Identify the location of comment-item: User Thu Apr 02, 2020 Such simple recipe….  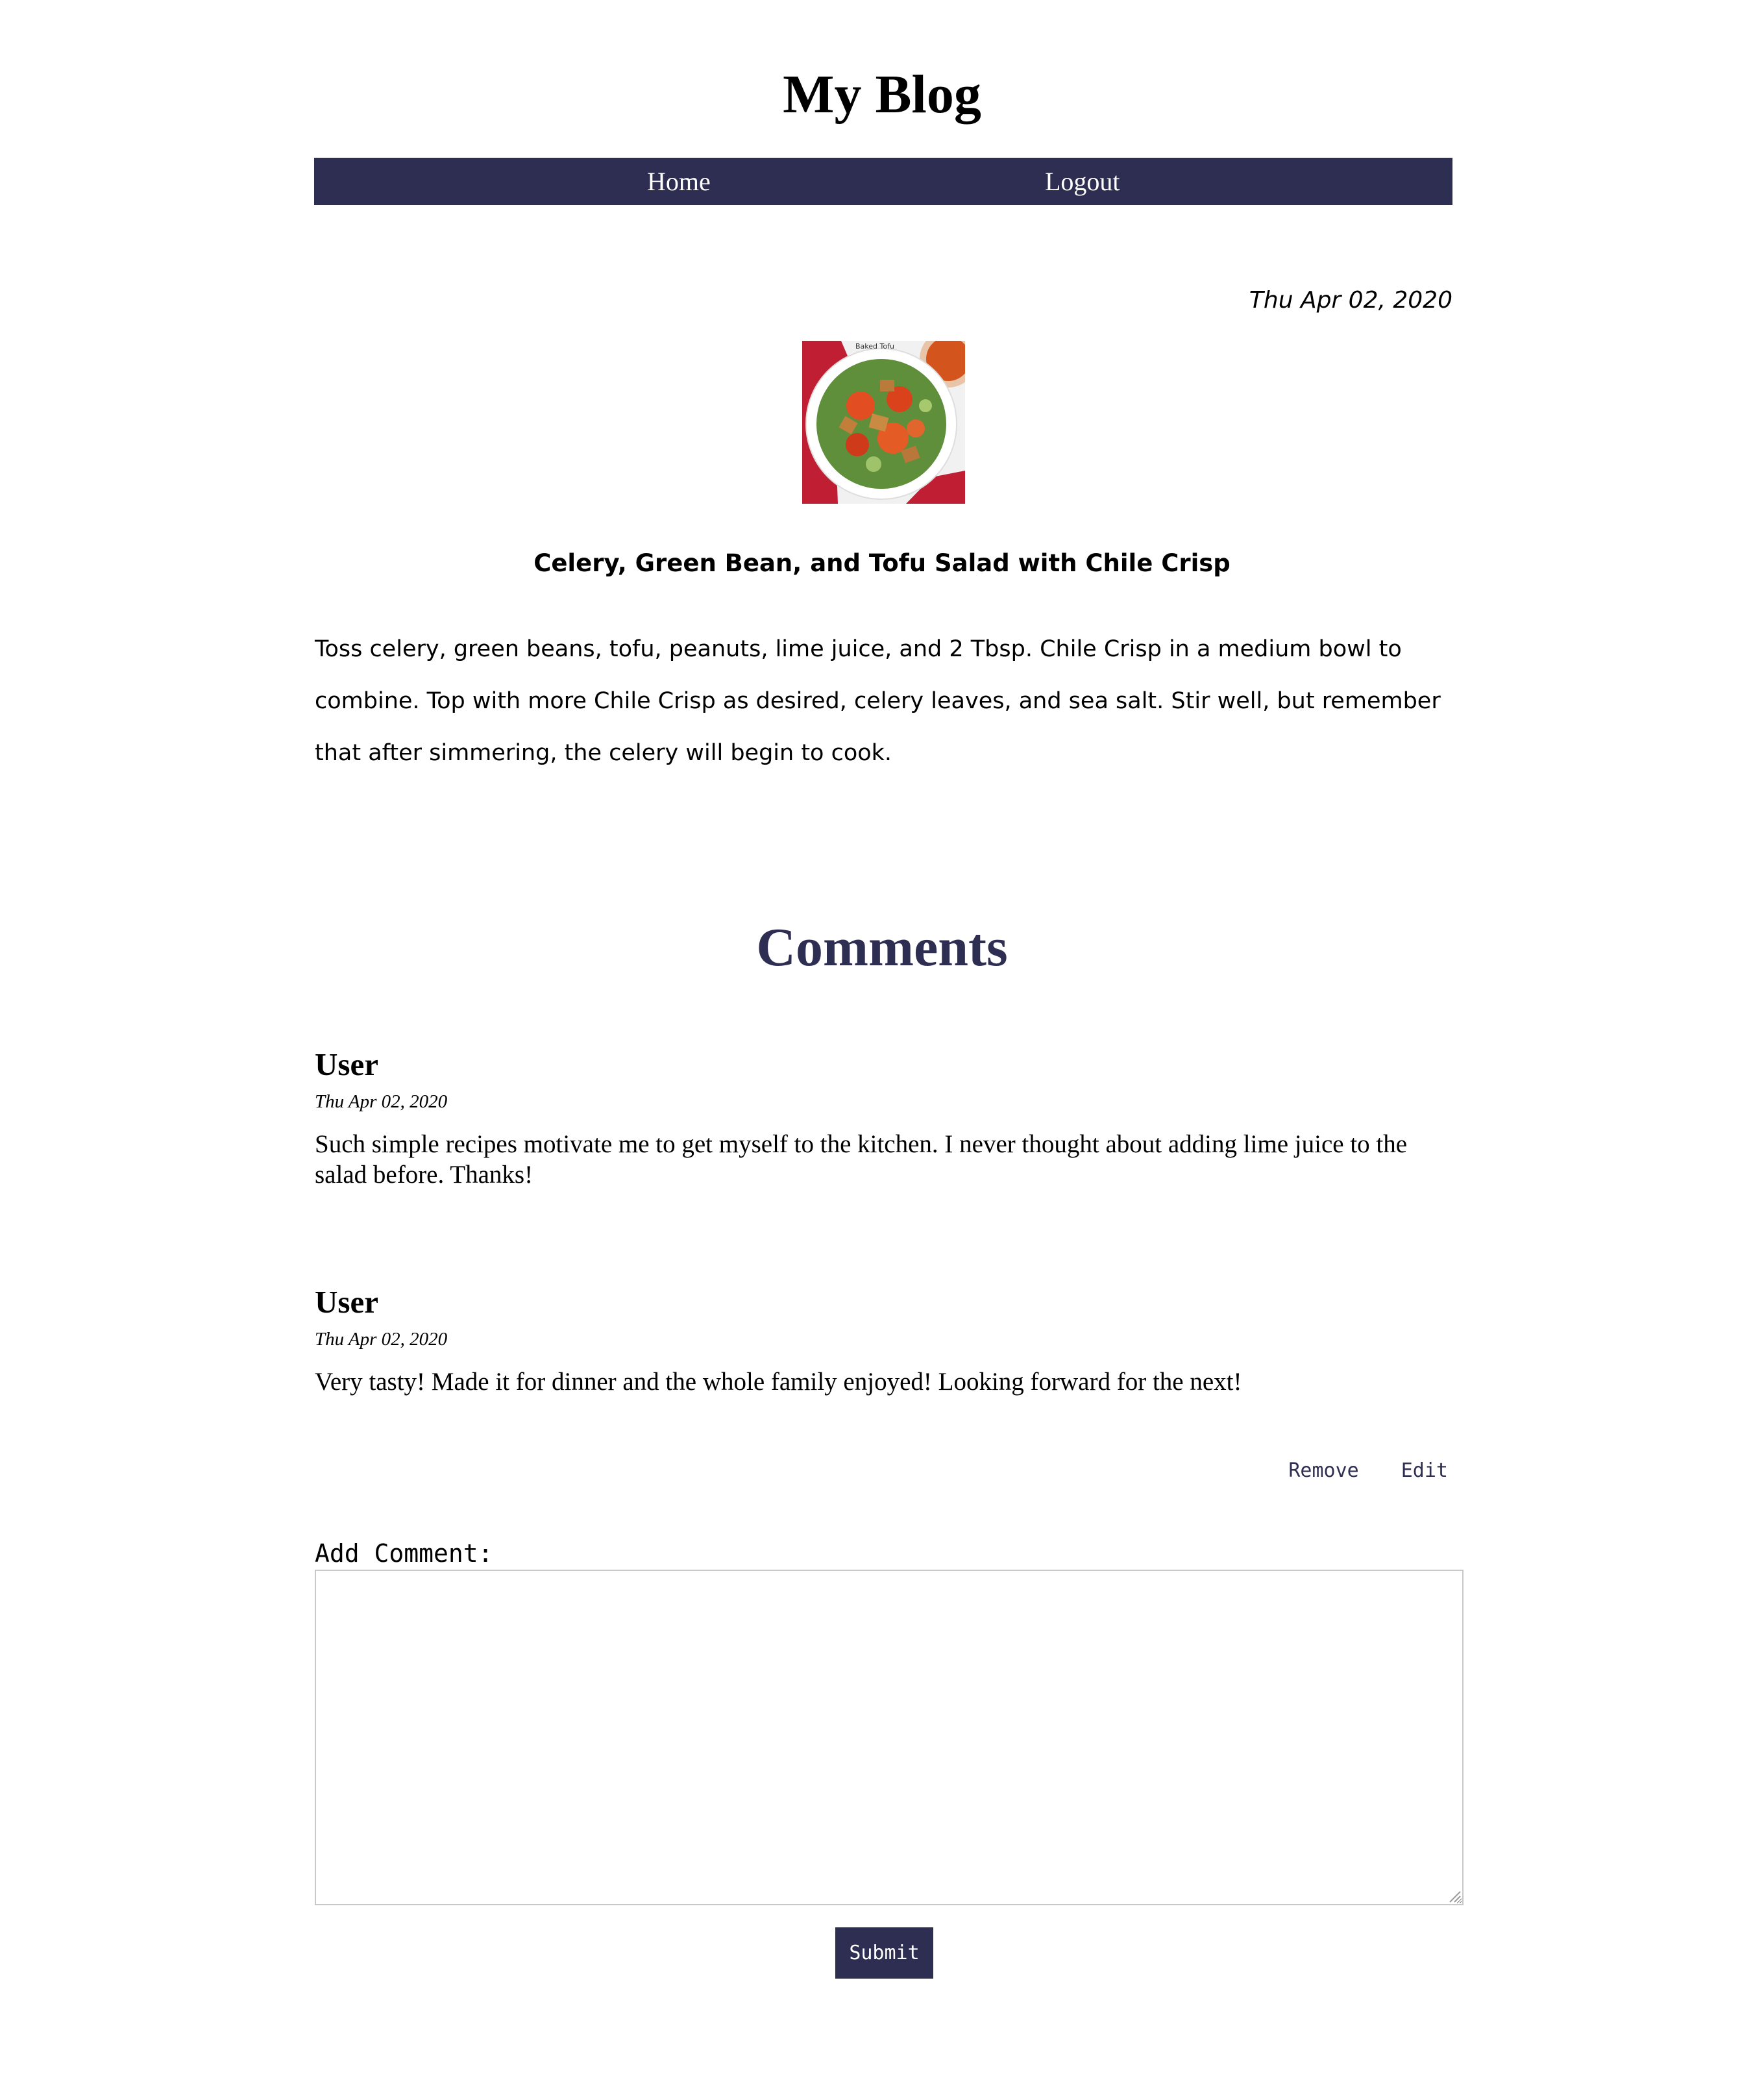
(886, 1116).